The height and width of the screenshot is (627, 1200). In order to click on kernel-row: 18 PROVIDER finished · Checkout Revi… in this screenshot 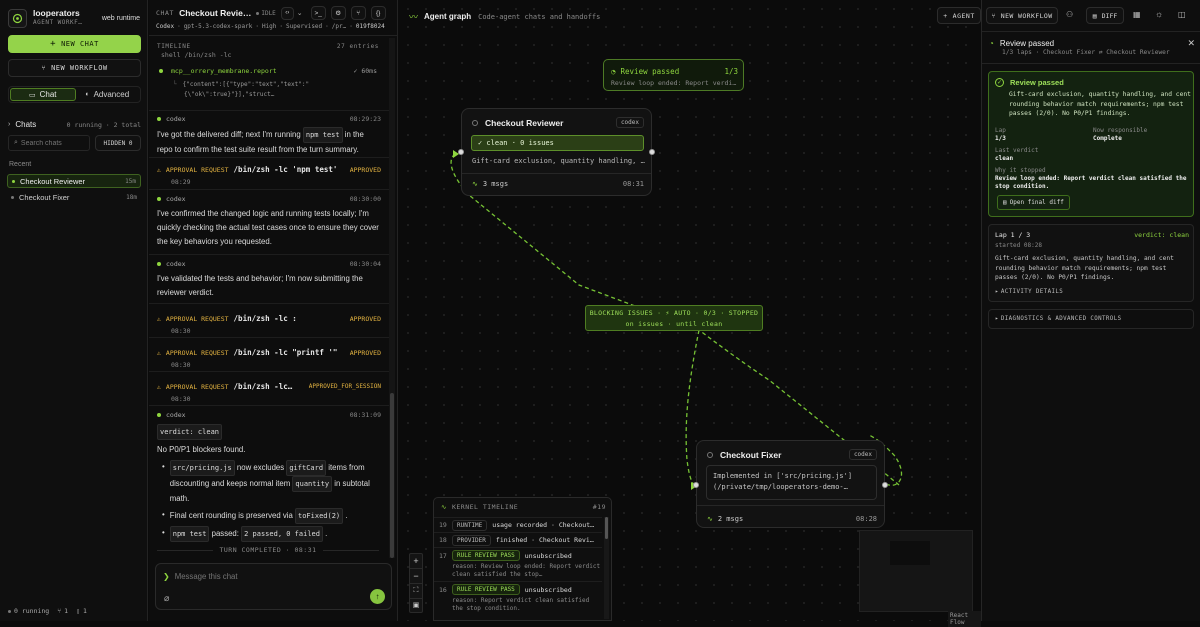, I will do `click(518, 539)`.